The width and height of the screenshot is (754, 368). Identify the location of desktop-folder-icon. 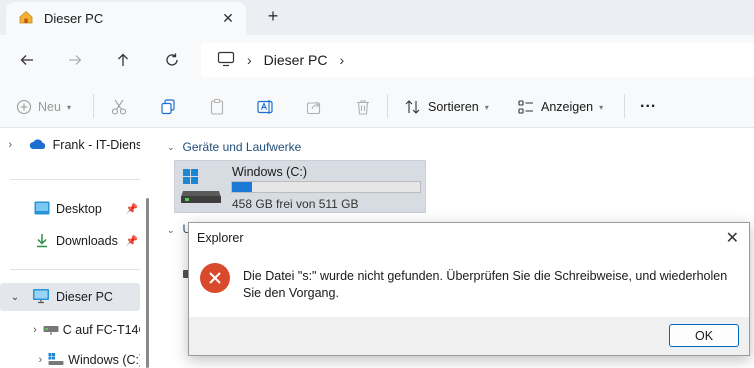
(42, 209).